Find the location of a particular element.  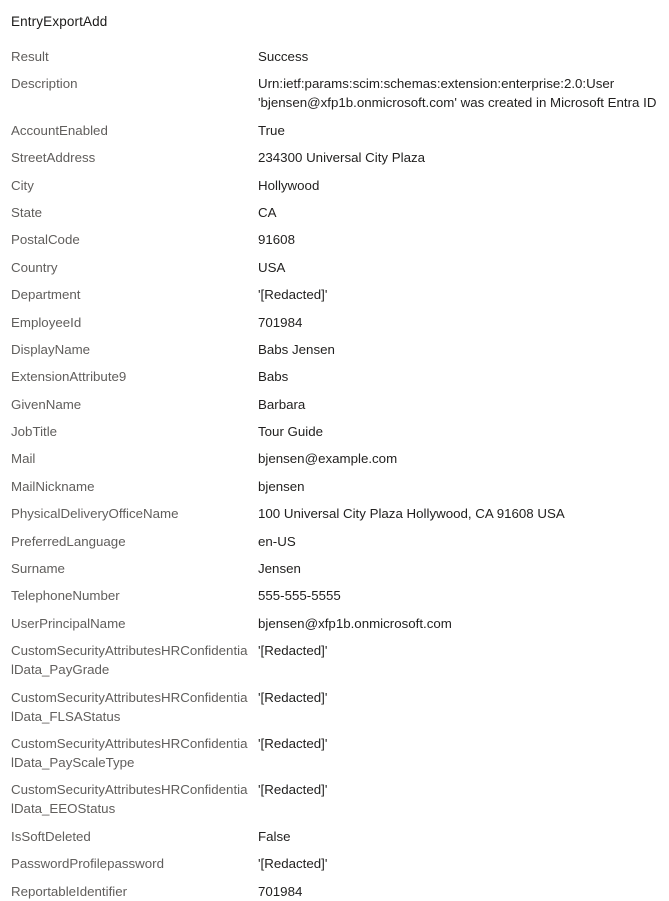

property-row: GivenName Barbara is located at coordinates (334, 404).